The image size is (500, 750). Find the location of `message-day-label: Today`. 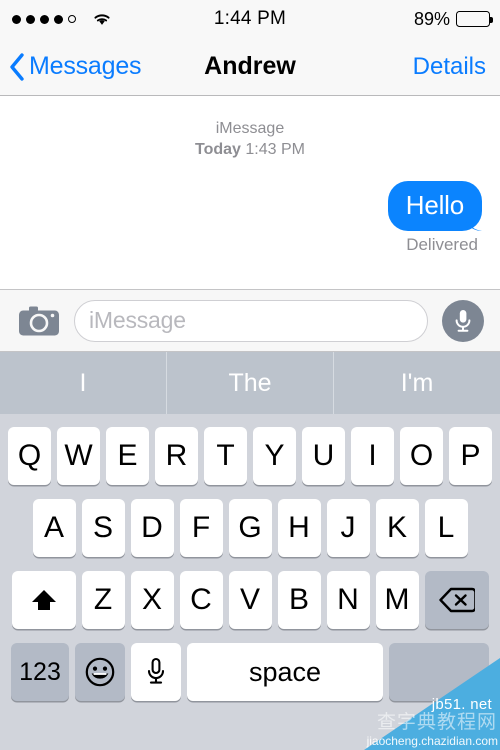

message-day-label: Today is located at coordinates (218, 149).